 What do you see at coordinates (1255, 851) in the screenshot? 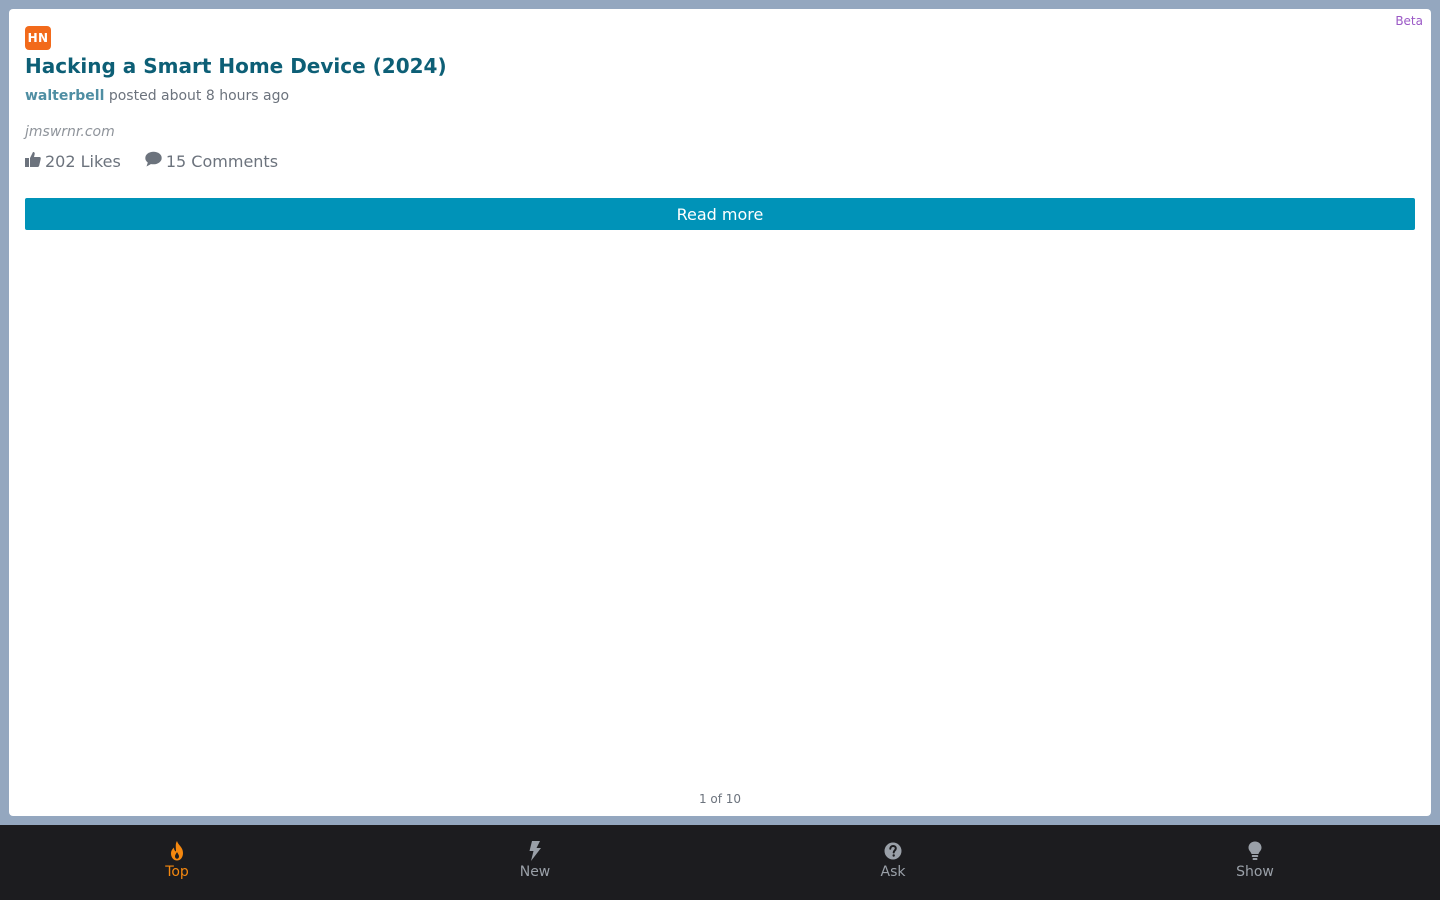
I see `lightbulb-icon` at bounding box center [1255, 851].